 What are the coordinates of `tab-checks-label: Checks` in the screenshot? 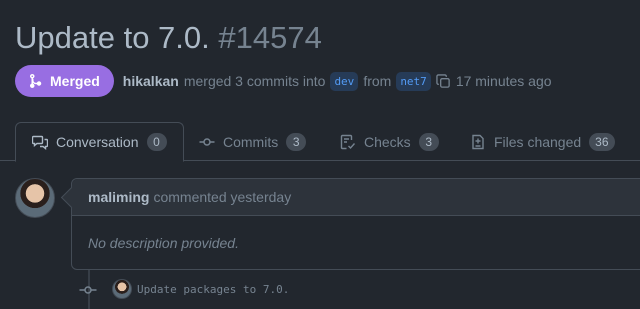 It's located at (387, 141).